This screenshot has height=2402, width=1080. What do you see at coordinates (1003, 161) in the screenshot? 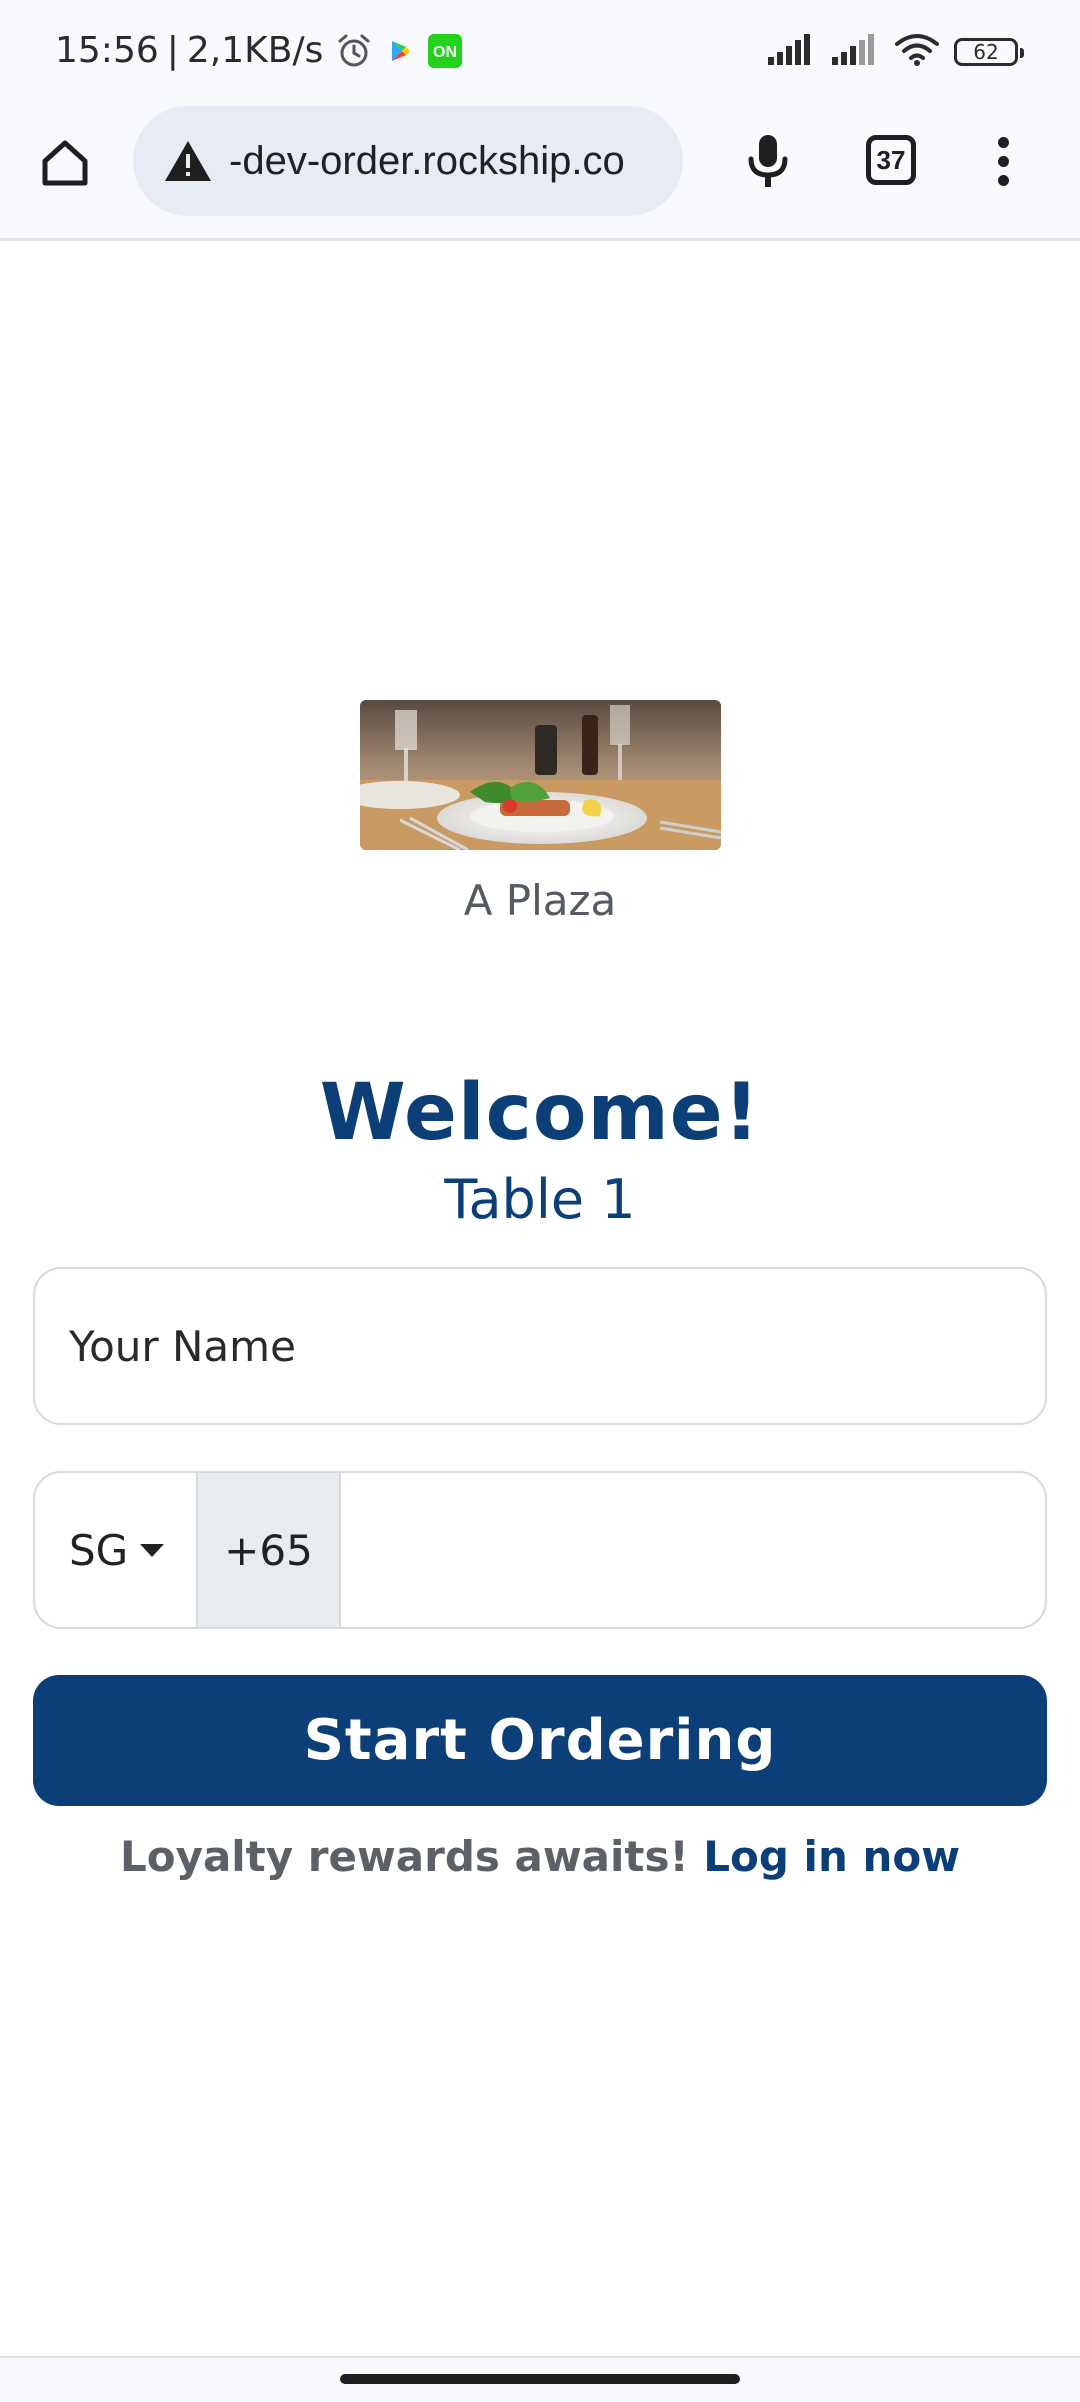
I see `menu-icon` at bounding box center [1003, 161].